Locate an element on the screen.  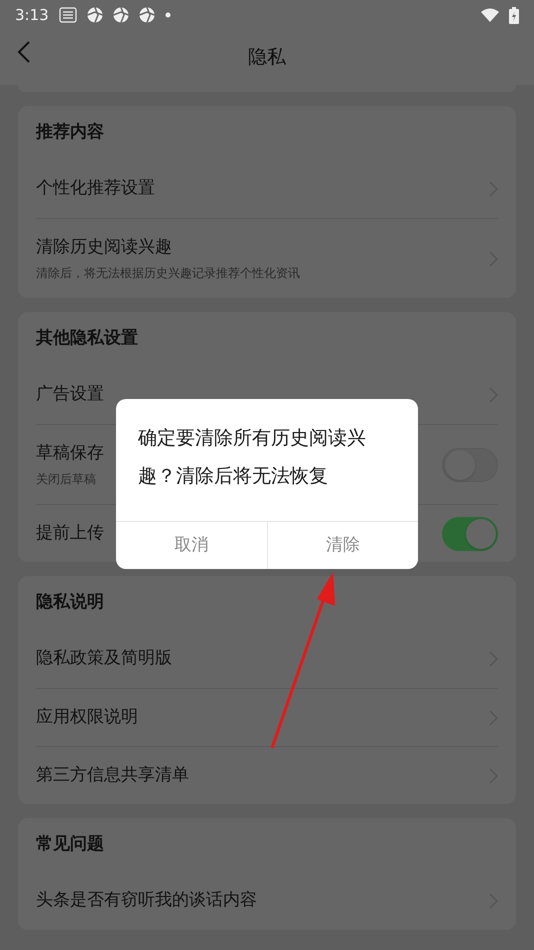
toggle-switch is located at coordinates (470, 533).